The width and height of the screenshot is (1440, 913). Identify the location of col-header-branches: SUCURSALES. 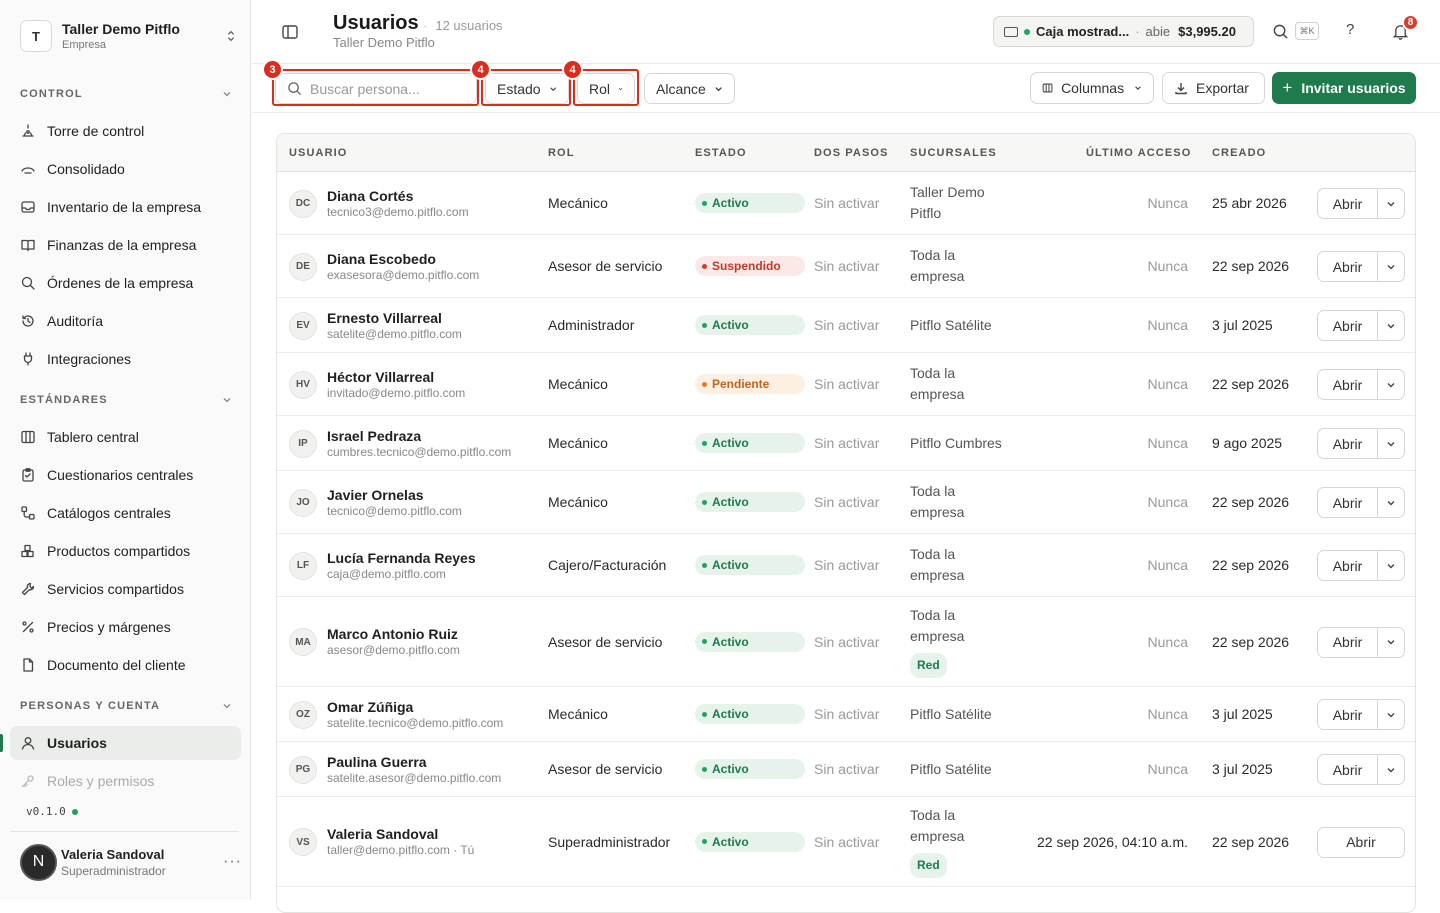
(953, 153).